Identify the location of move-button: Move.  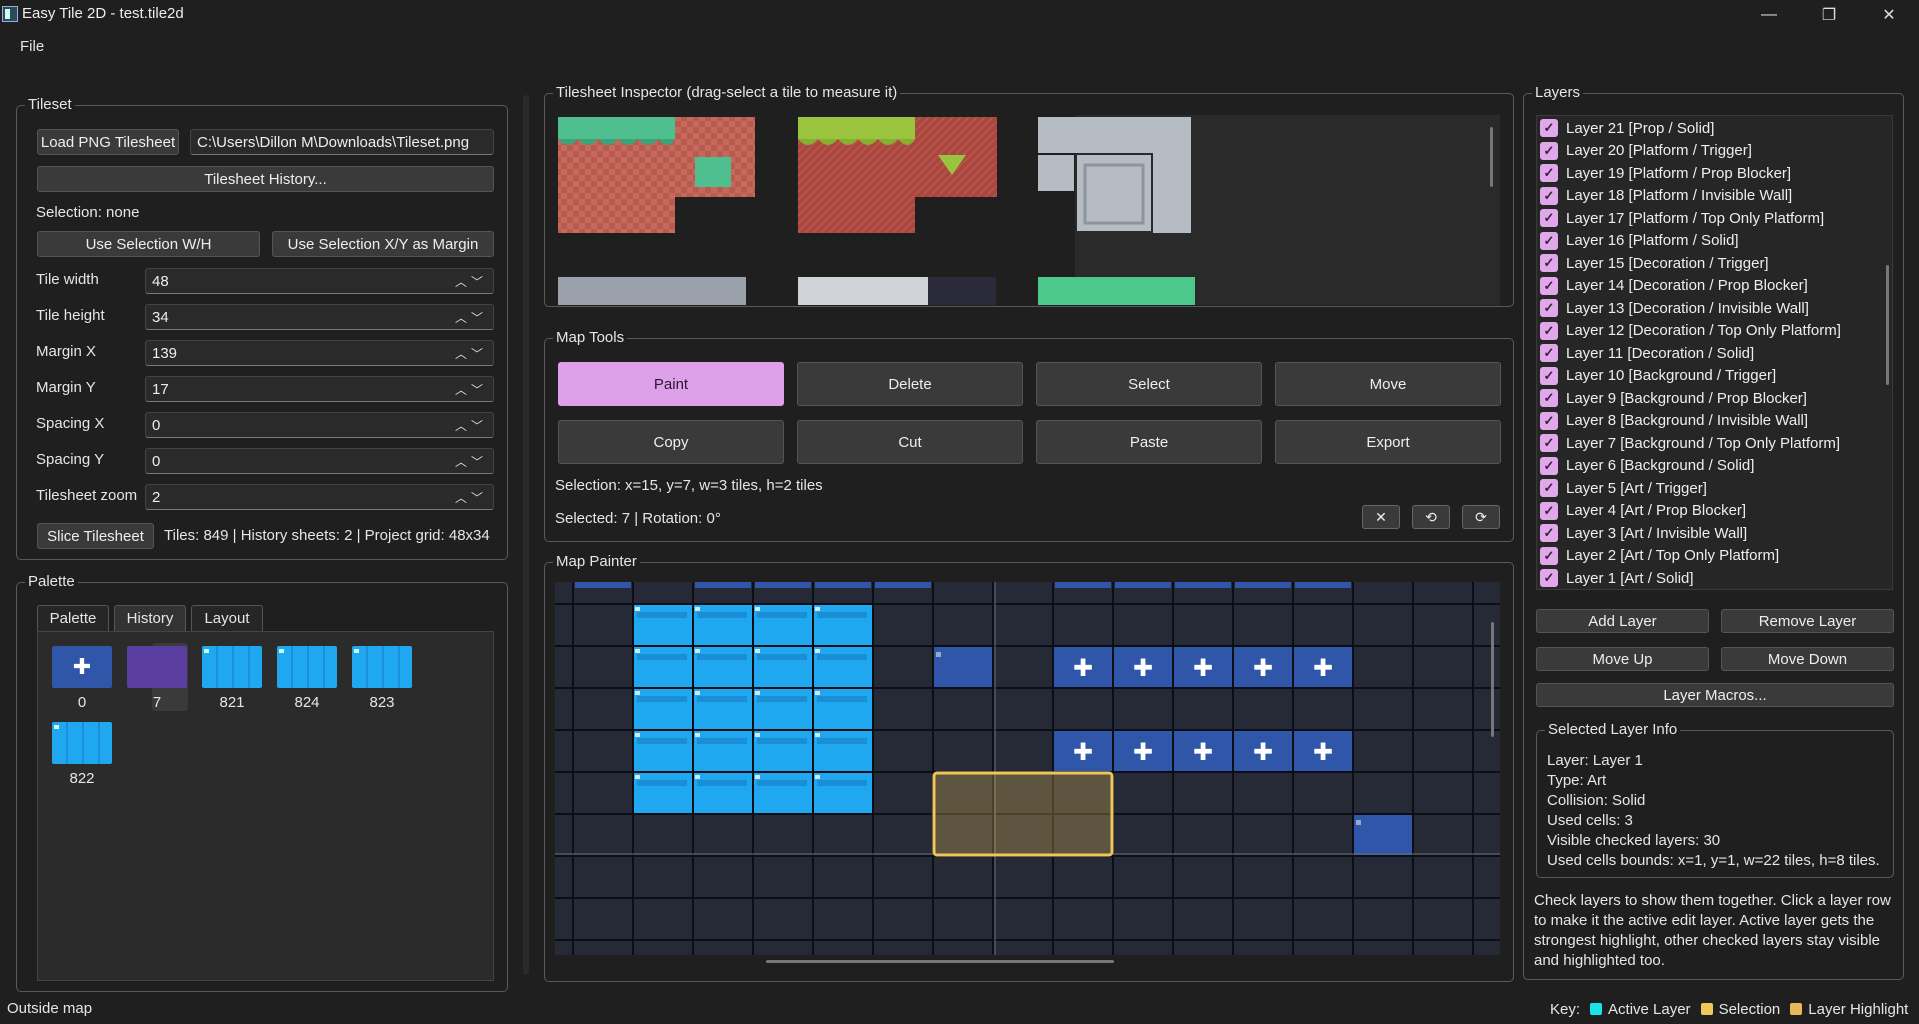
(1388, 384).